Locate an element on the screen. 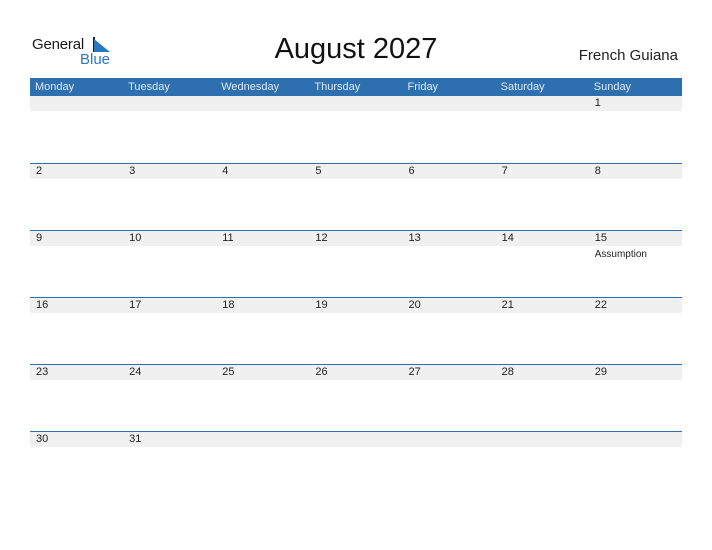 This screenshot has width=712, height=550. day-number: 8 is located at coordinates (597, 171).